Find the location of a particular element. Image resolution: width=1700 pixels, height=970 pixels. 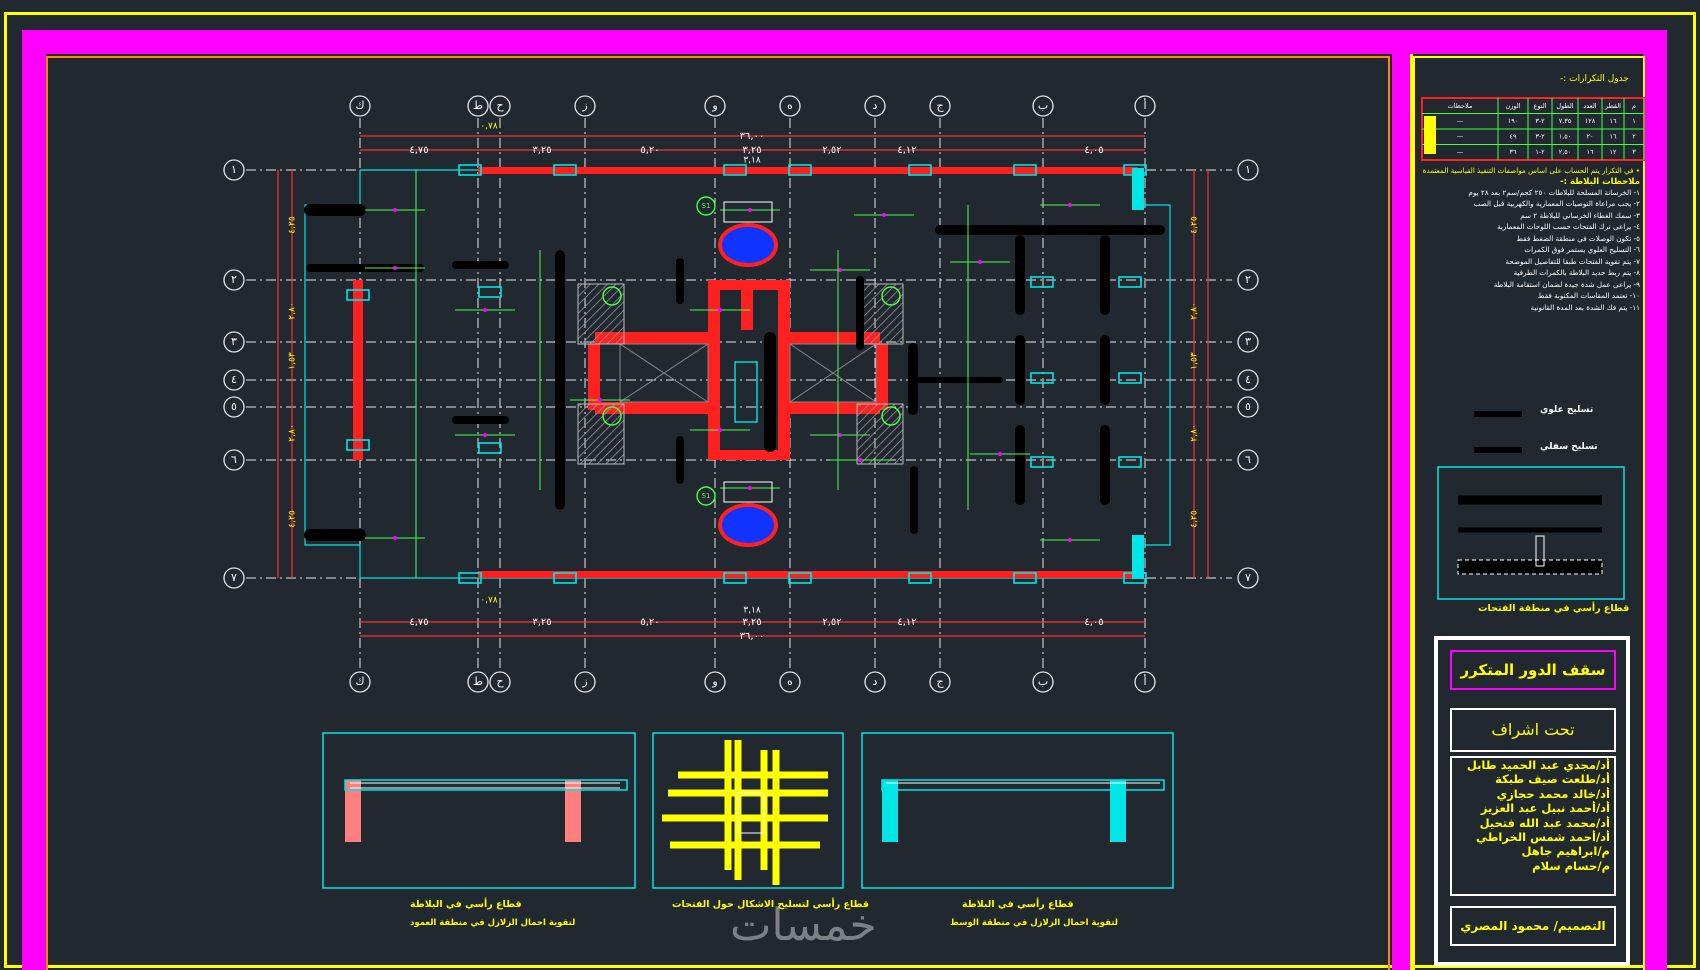

table-cell: ١٦ is located at coordinates (1613, 137).